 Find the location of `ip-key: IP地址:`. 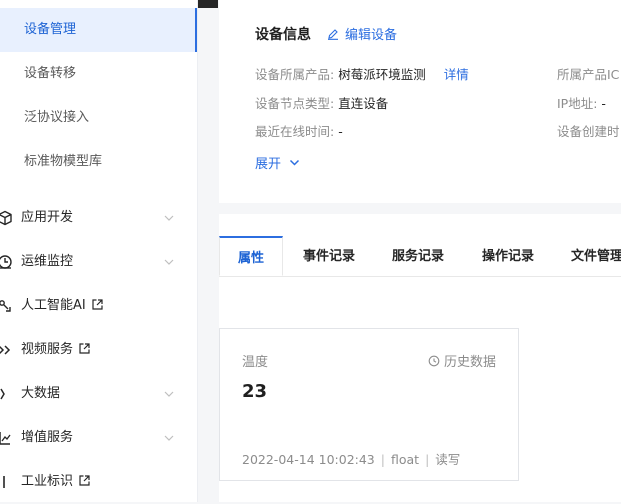

ip-key: IP地址: is located at coordinates (577, 103).